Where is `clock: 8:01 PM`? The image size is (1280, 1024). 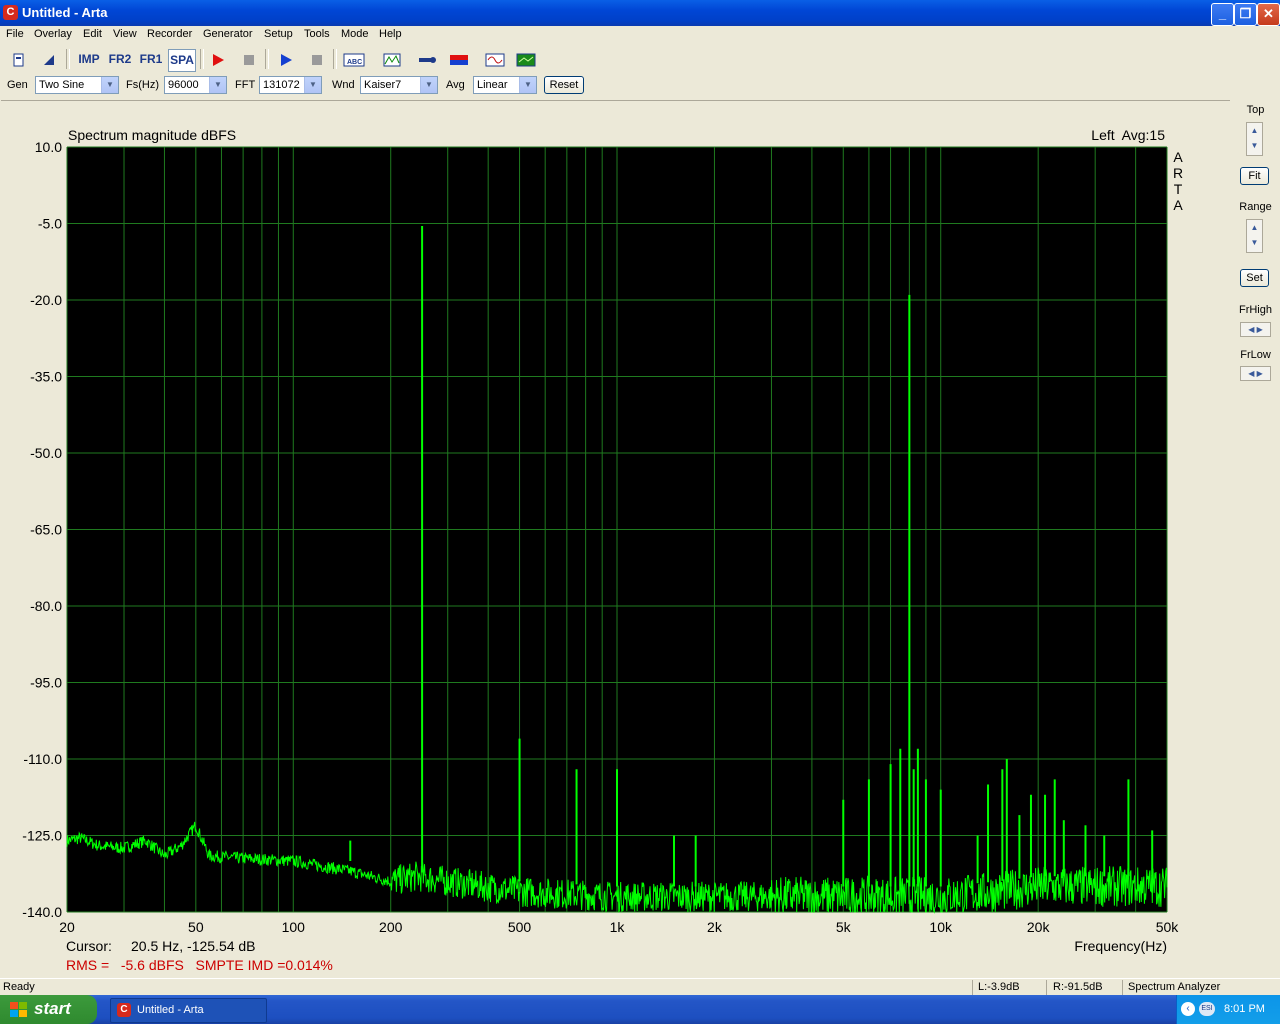 clock: 8:01 PM is located at coordinates (1244, 1009).